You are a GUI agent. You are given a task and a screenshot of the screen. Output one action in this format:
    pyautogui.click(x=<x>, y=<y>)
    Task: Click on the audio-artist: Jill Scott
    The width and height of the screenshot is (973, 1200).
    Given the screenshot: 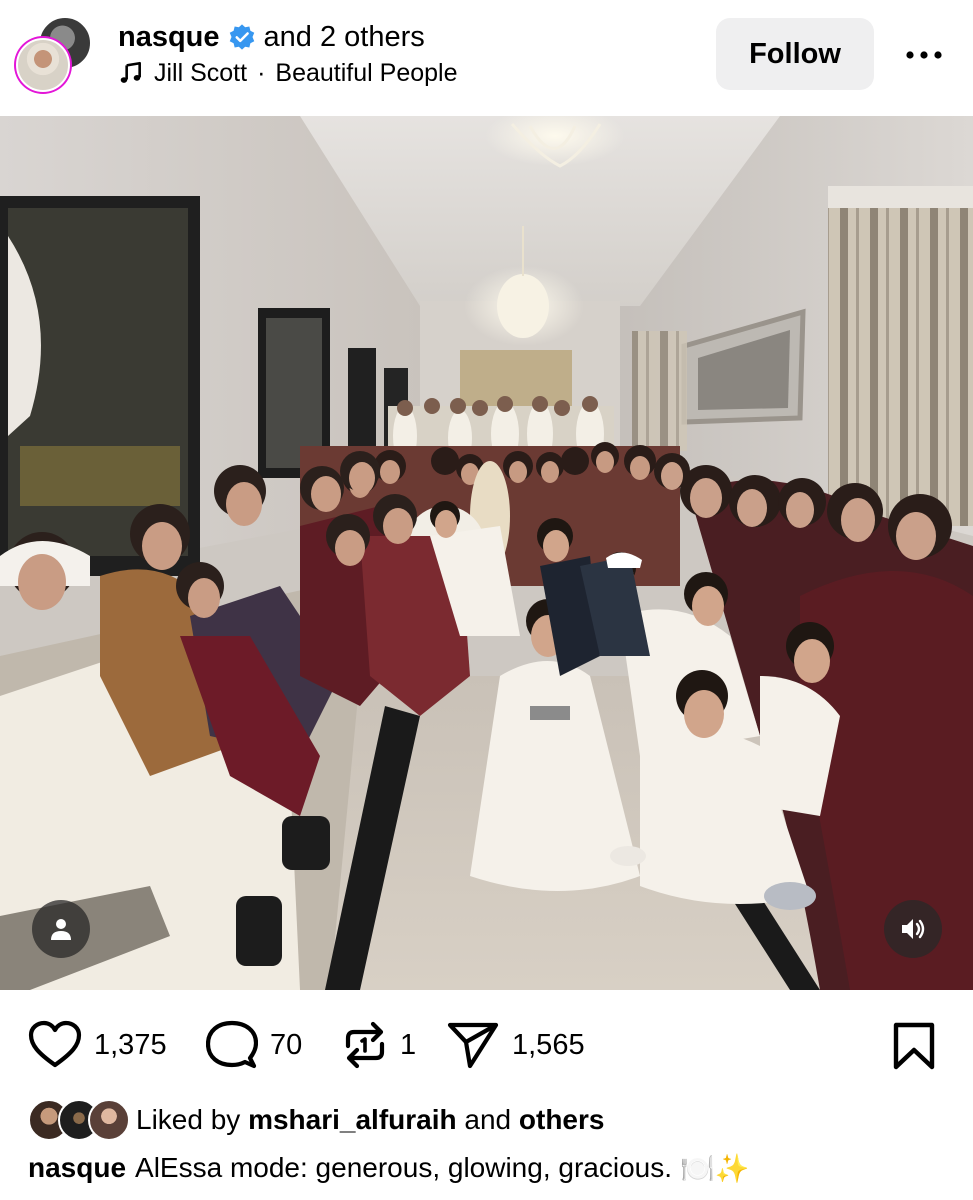 What is the action you would take?
    pyautogui.click(x=201, y=72)
    